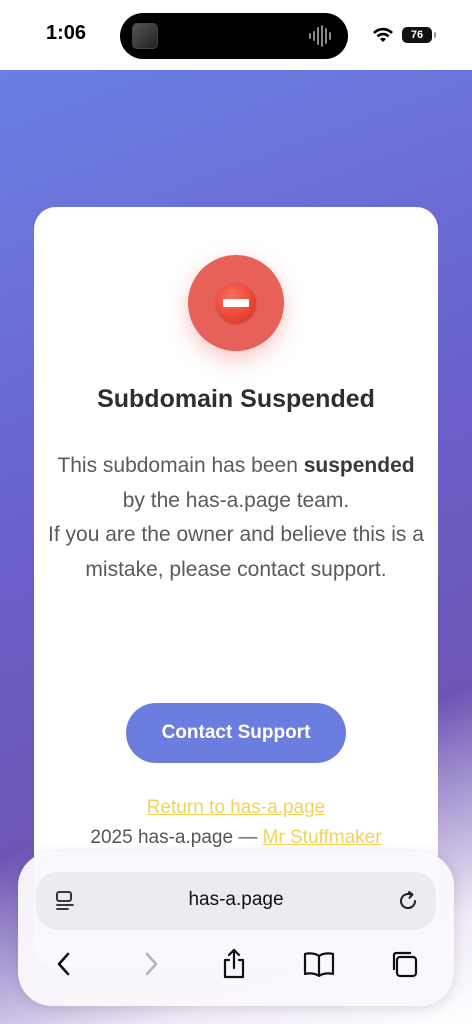 The image size is (472, 1024). I want to click on status-bar: 1:06 76, so click(236, 35).